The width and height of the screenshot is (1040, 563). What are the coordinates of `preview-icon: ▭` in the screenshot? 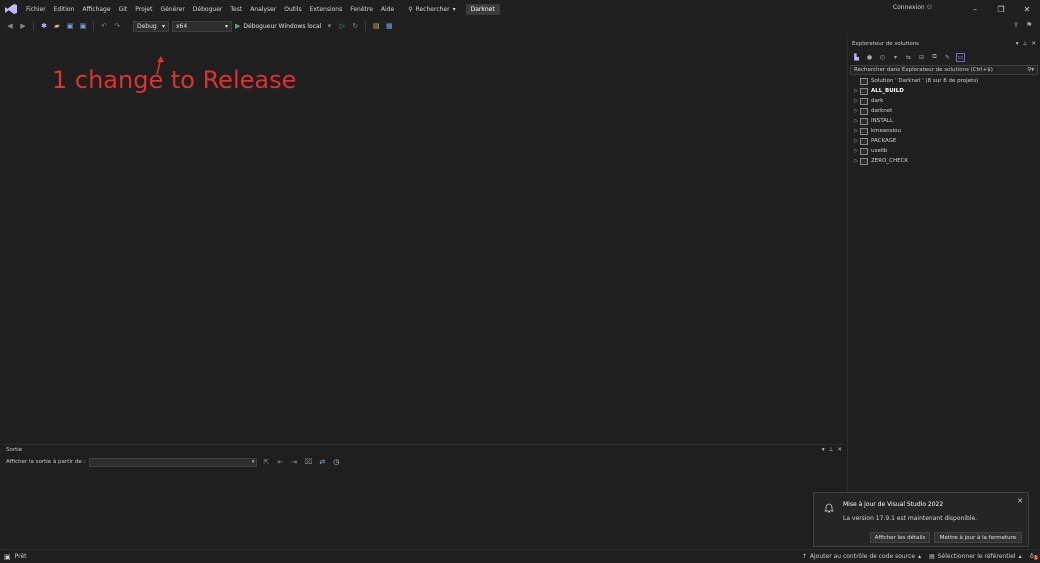 It's located at (960, 57).